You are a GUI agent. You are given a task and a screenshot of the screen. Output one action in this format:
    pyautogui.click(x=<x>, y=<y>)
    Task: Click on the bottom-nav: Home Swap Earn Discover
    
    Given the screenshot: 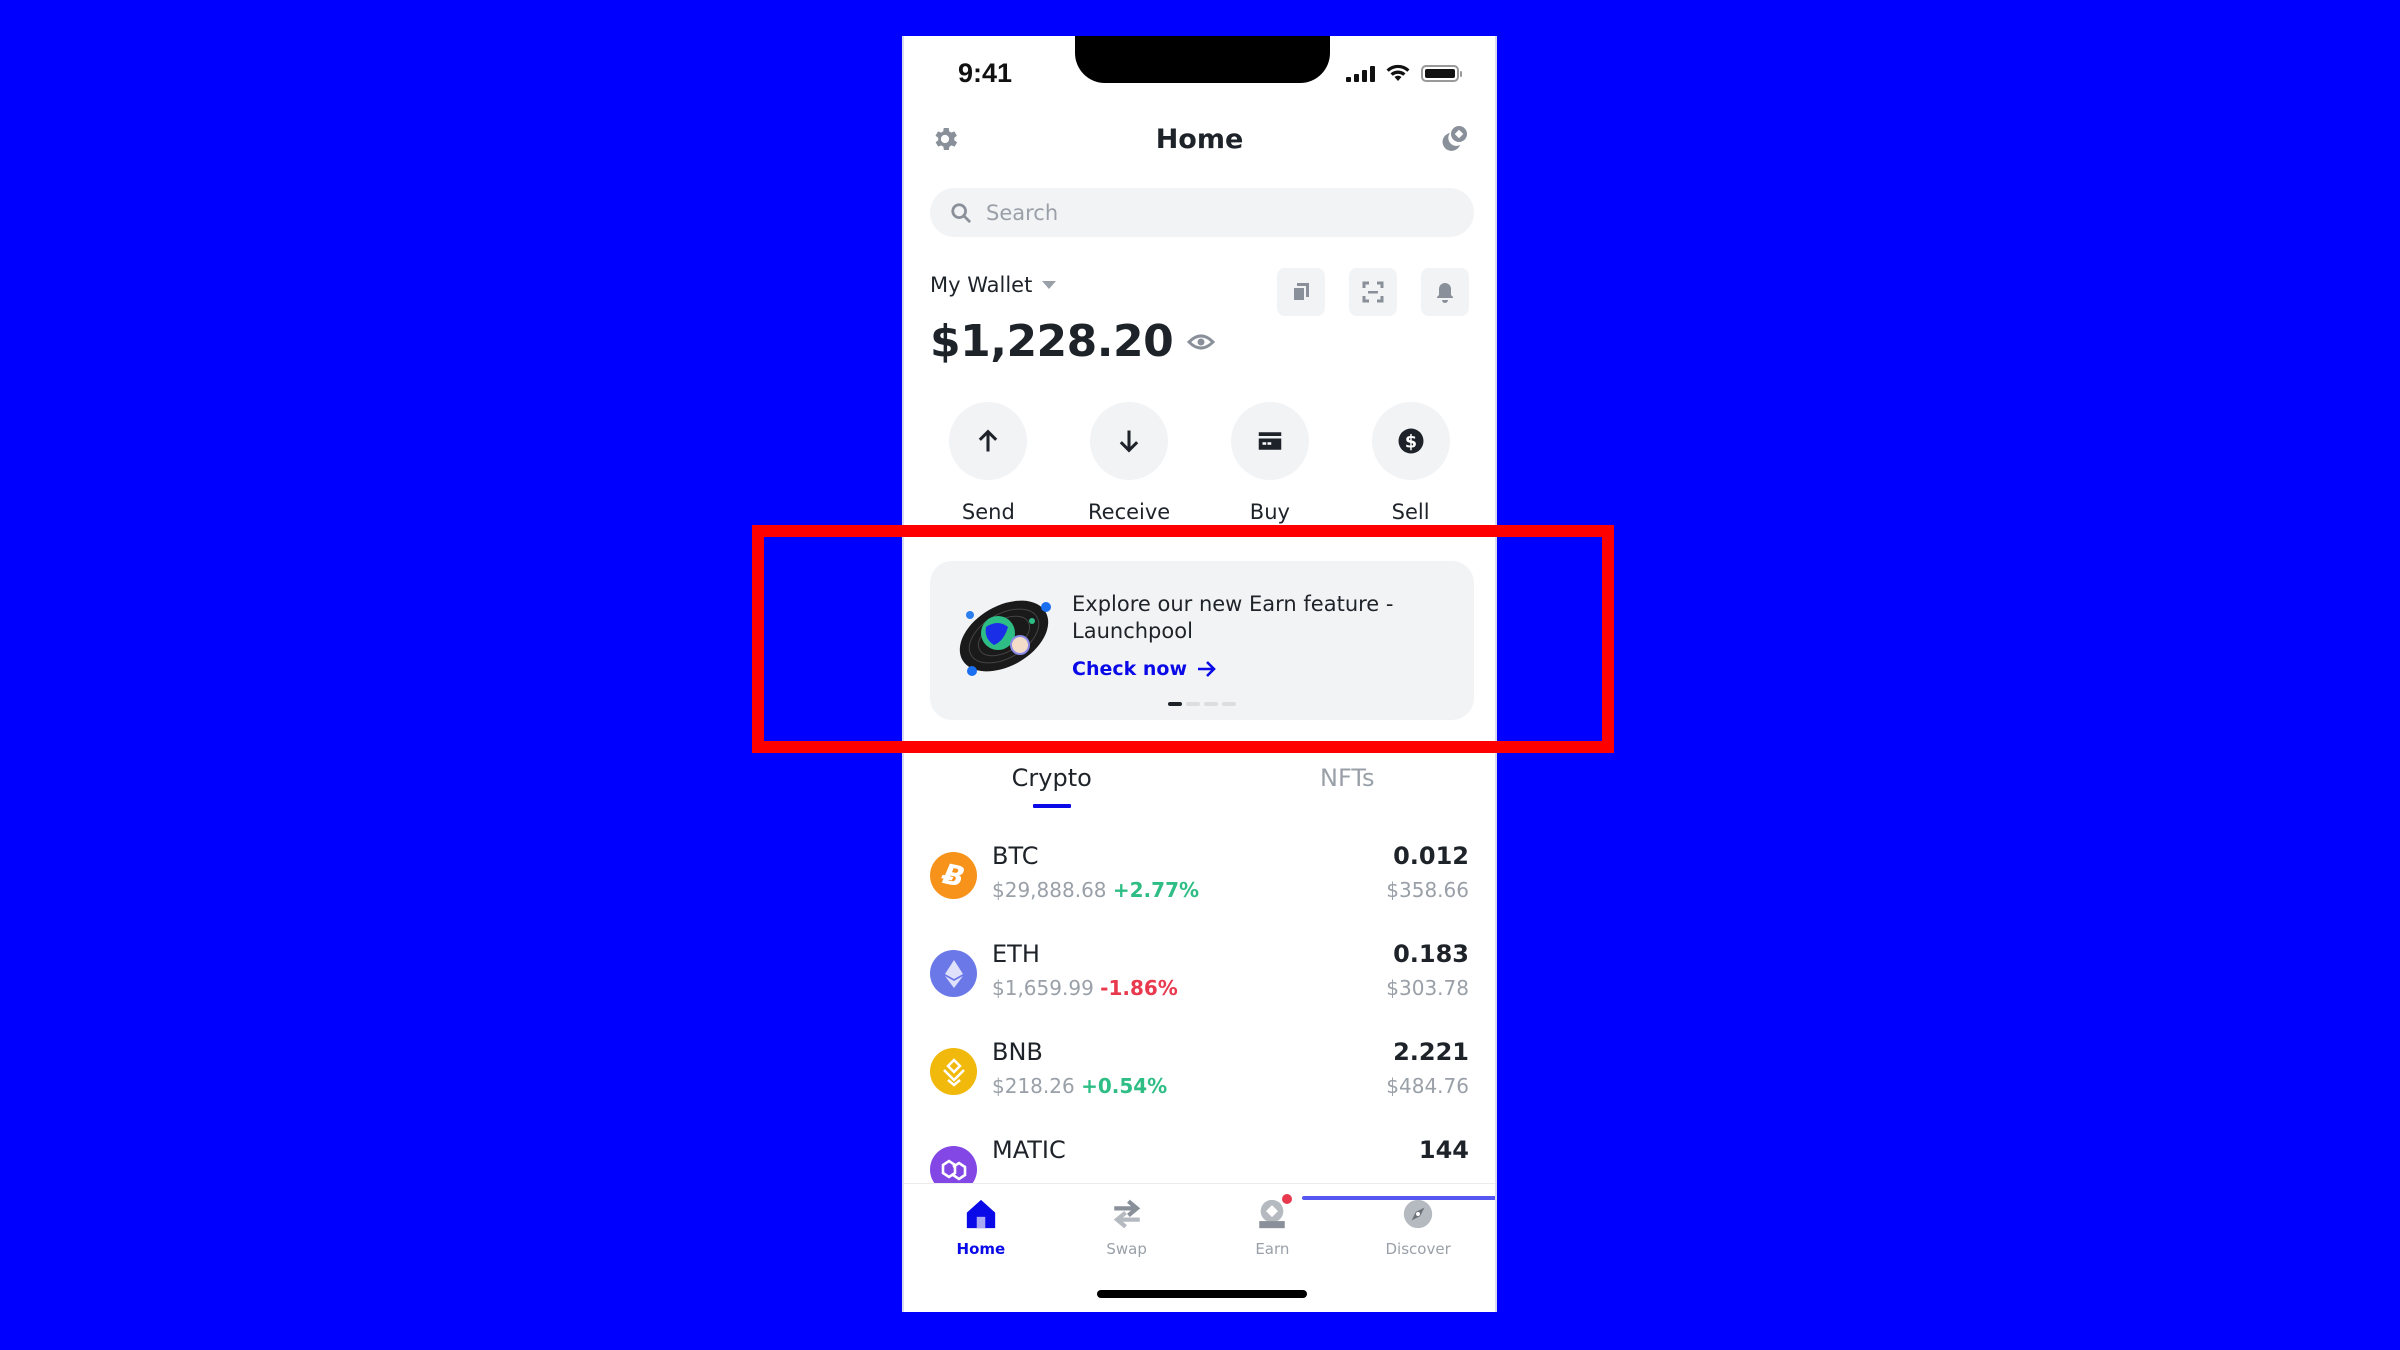 What is the action you would take?
    pyautogui.click(x=1199, y=1247)
    